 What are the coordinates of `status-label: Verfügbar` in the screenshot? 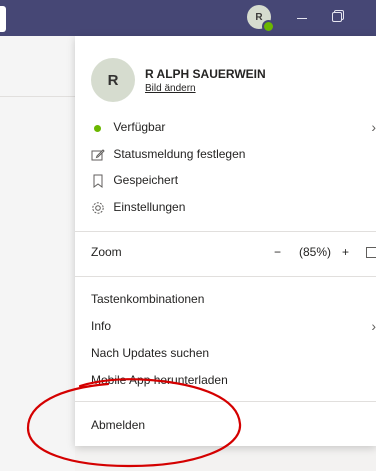 It's located at (139, 127).